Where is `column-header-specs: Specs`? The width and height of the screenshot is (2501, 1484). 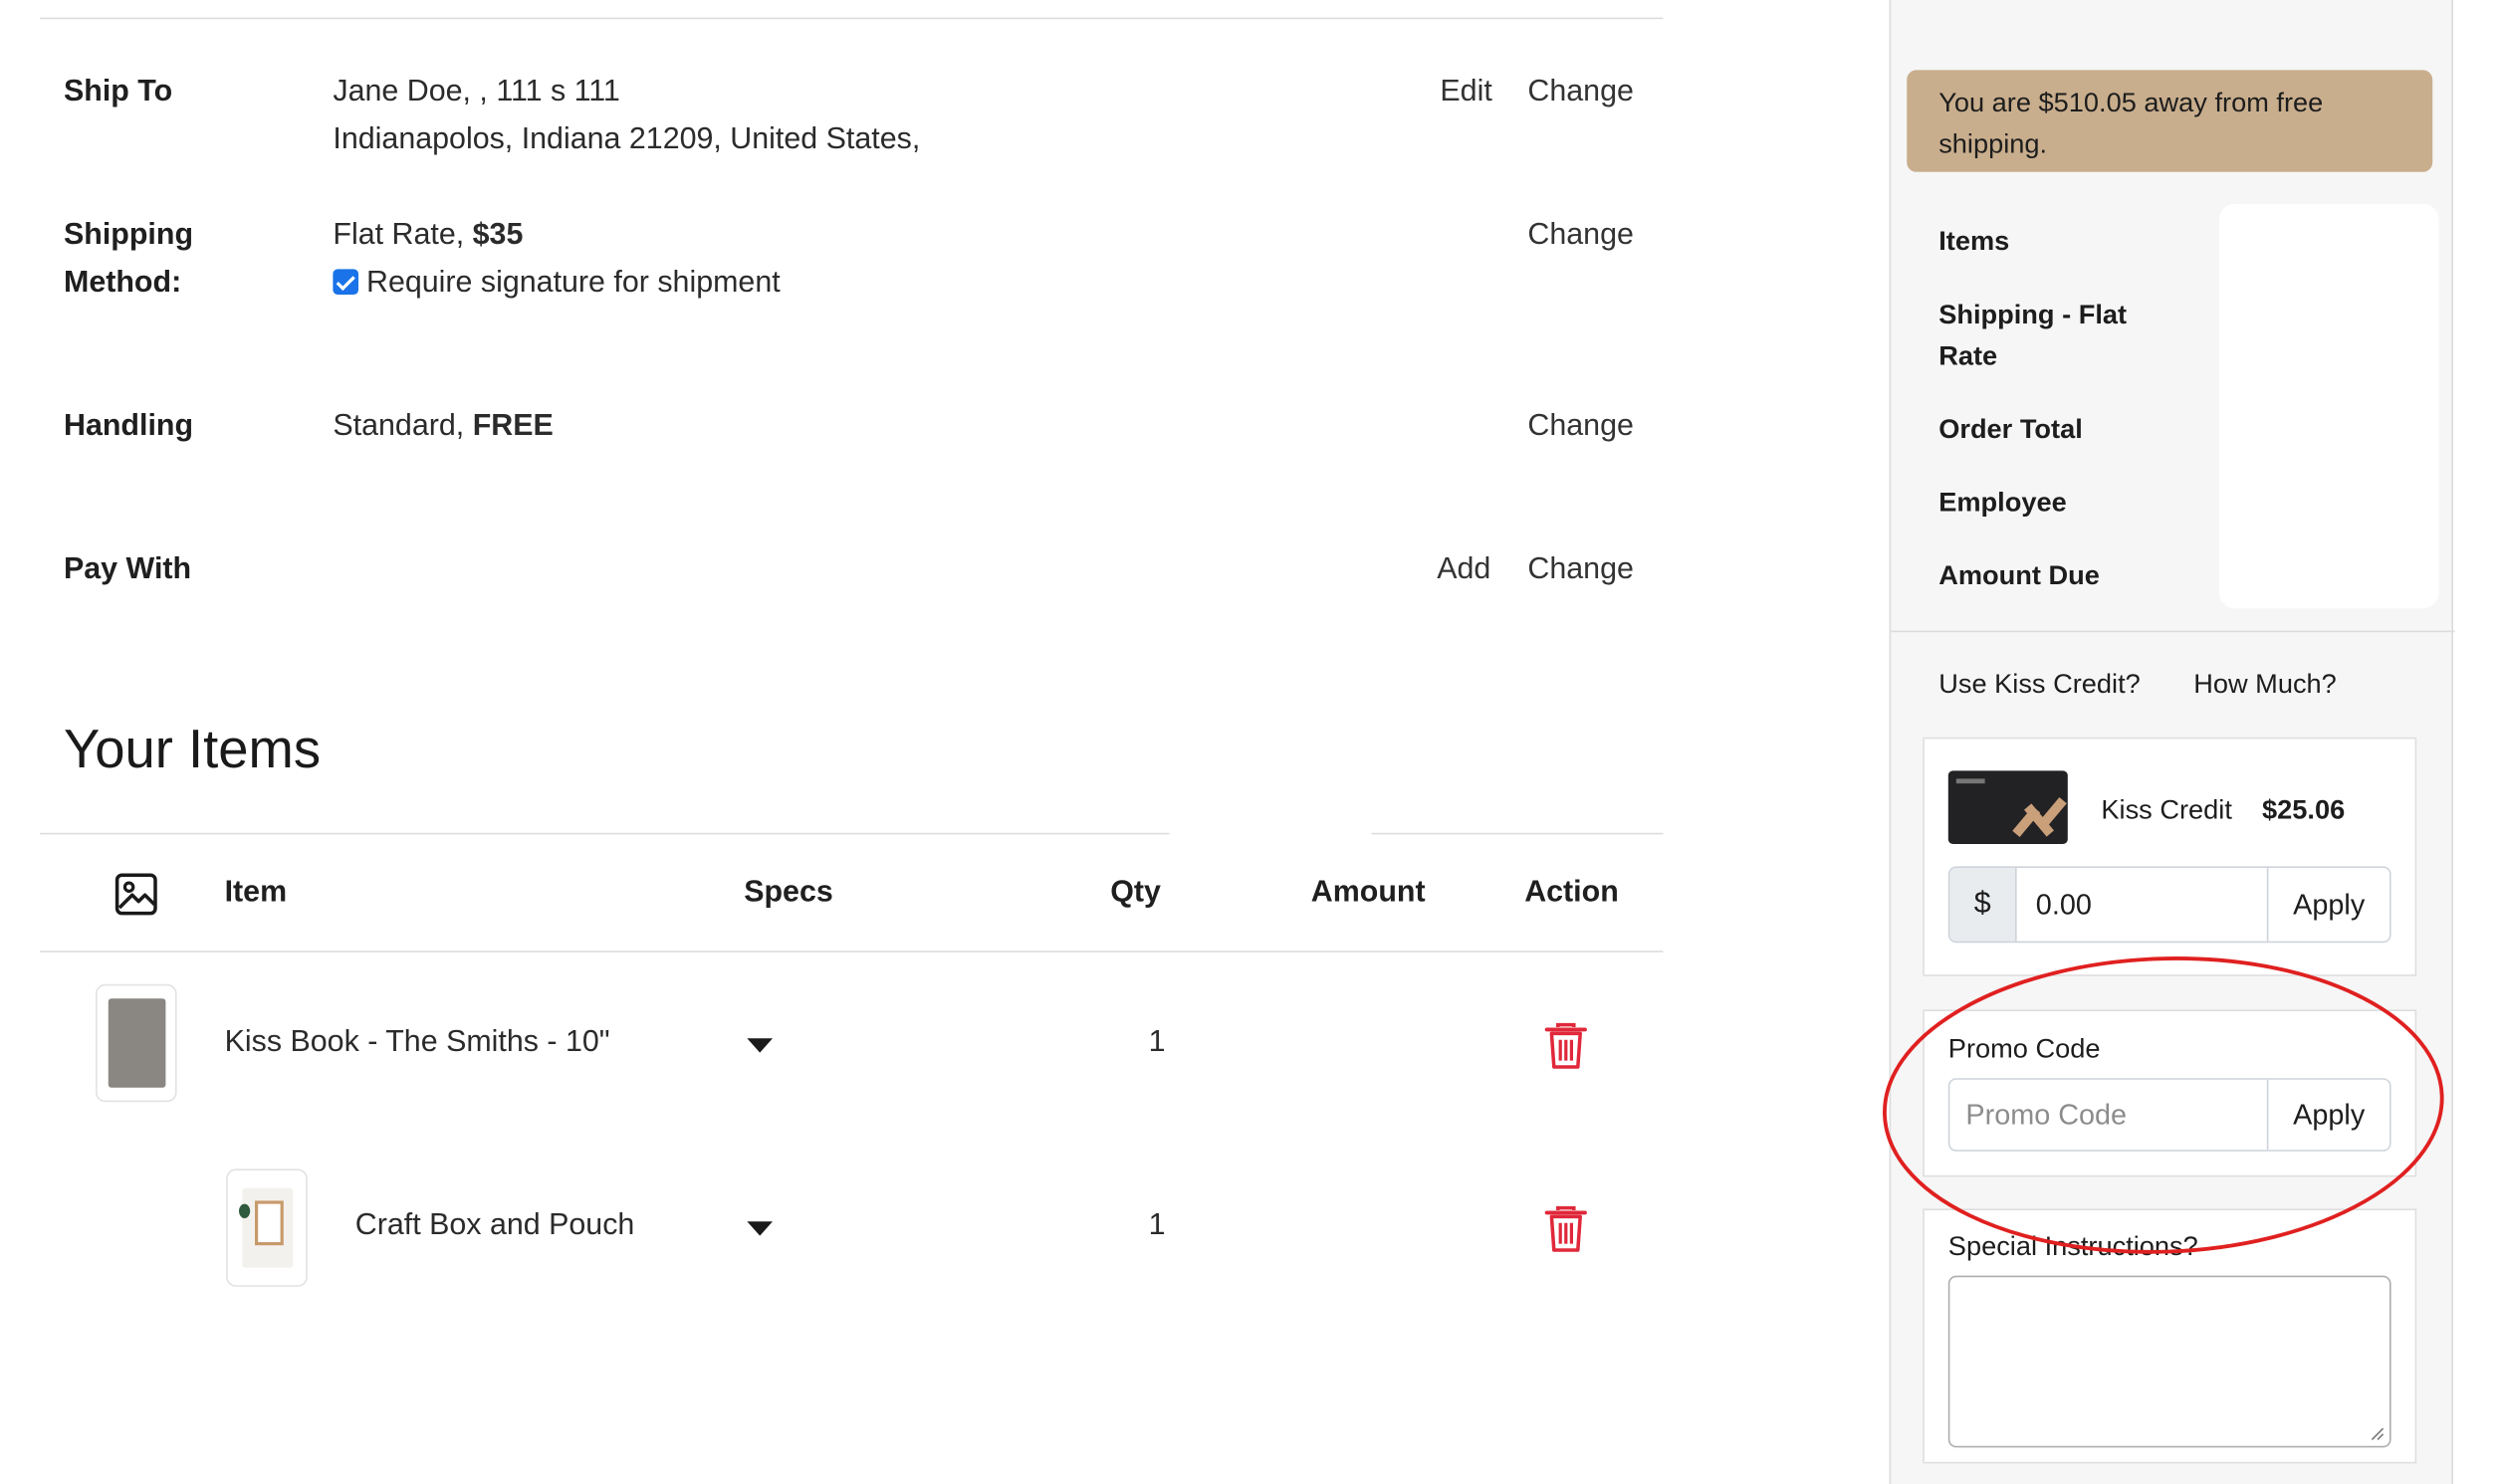 column-header-specs: Specs is located at coordinates (788, 893).